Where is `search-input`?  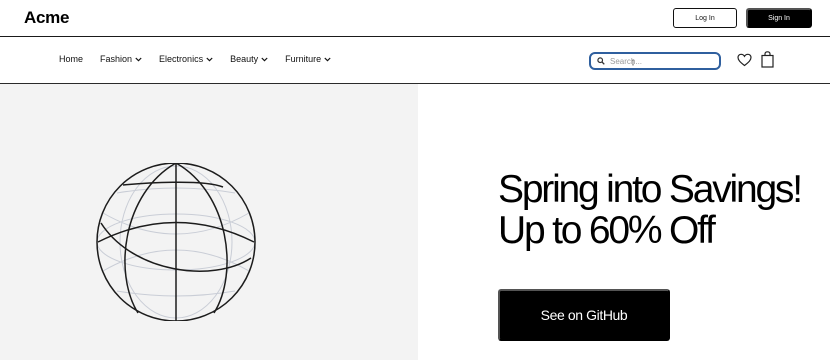 search-input is located at coordinates (660, 61).